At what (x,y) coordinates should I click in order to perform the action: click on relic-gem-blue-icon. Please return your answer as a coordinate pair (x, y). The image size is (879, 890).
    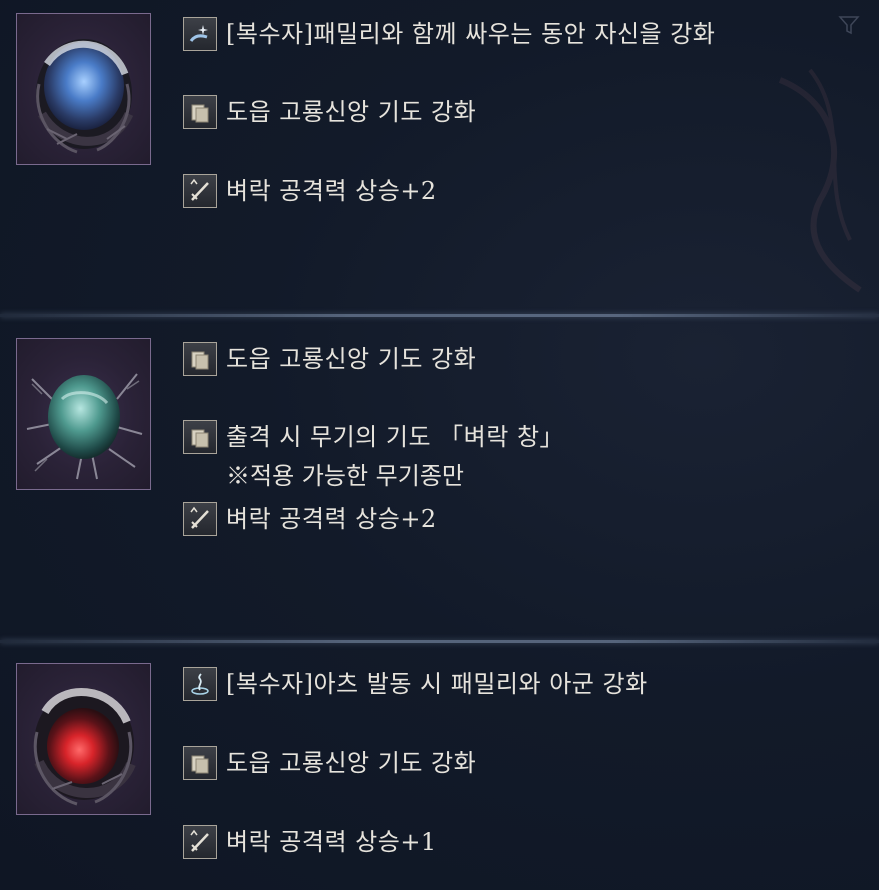
    Looking at the image, I should click on (85, 96).